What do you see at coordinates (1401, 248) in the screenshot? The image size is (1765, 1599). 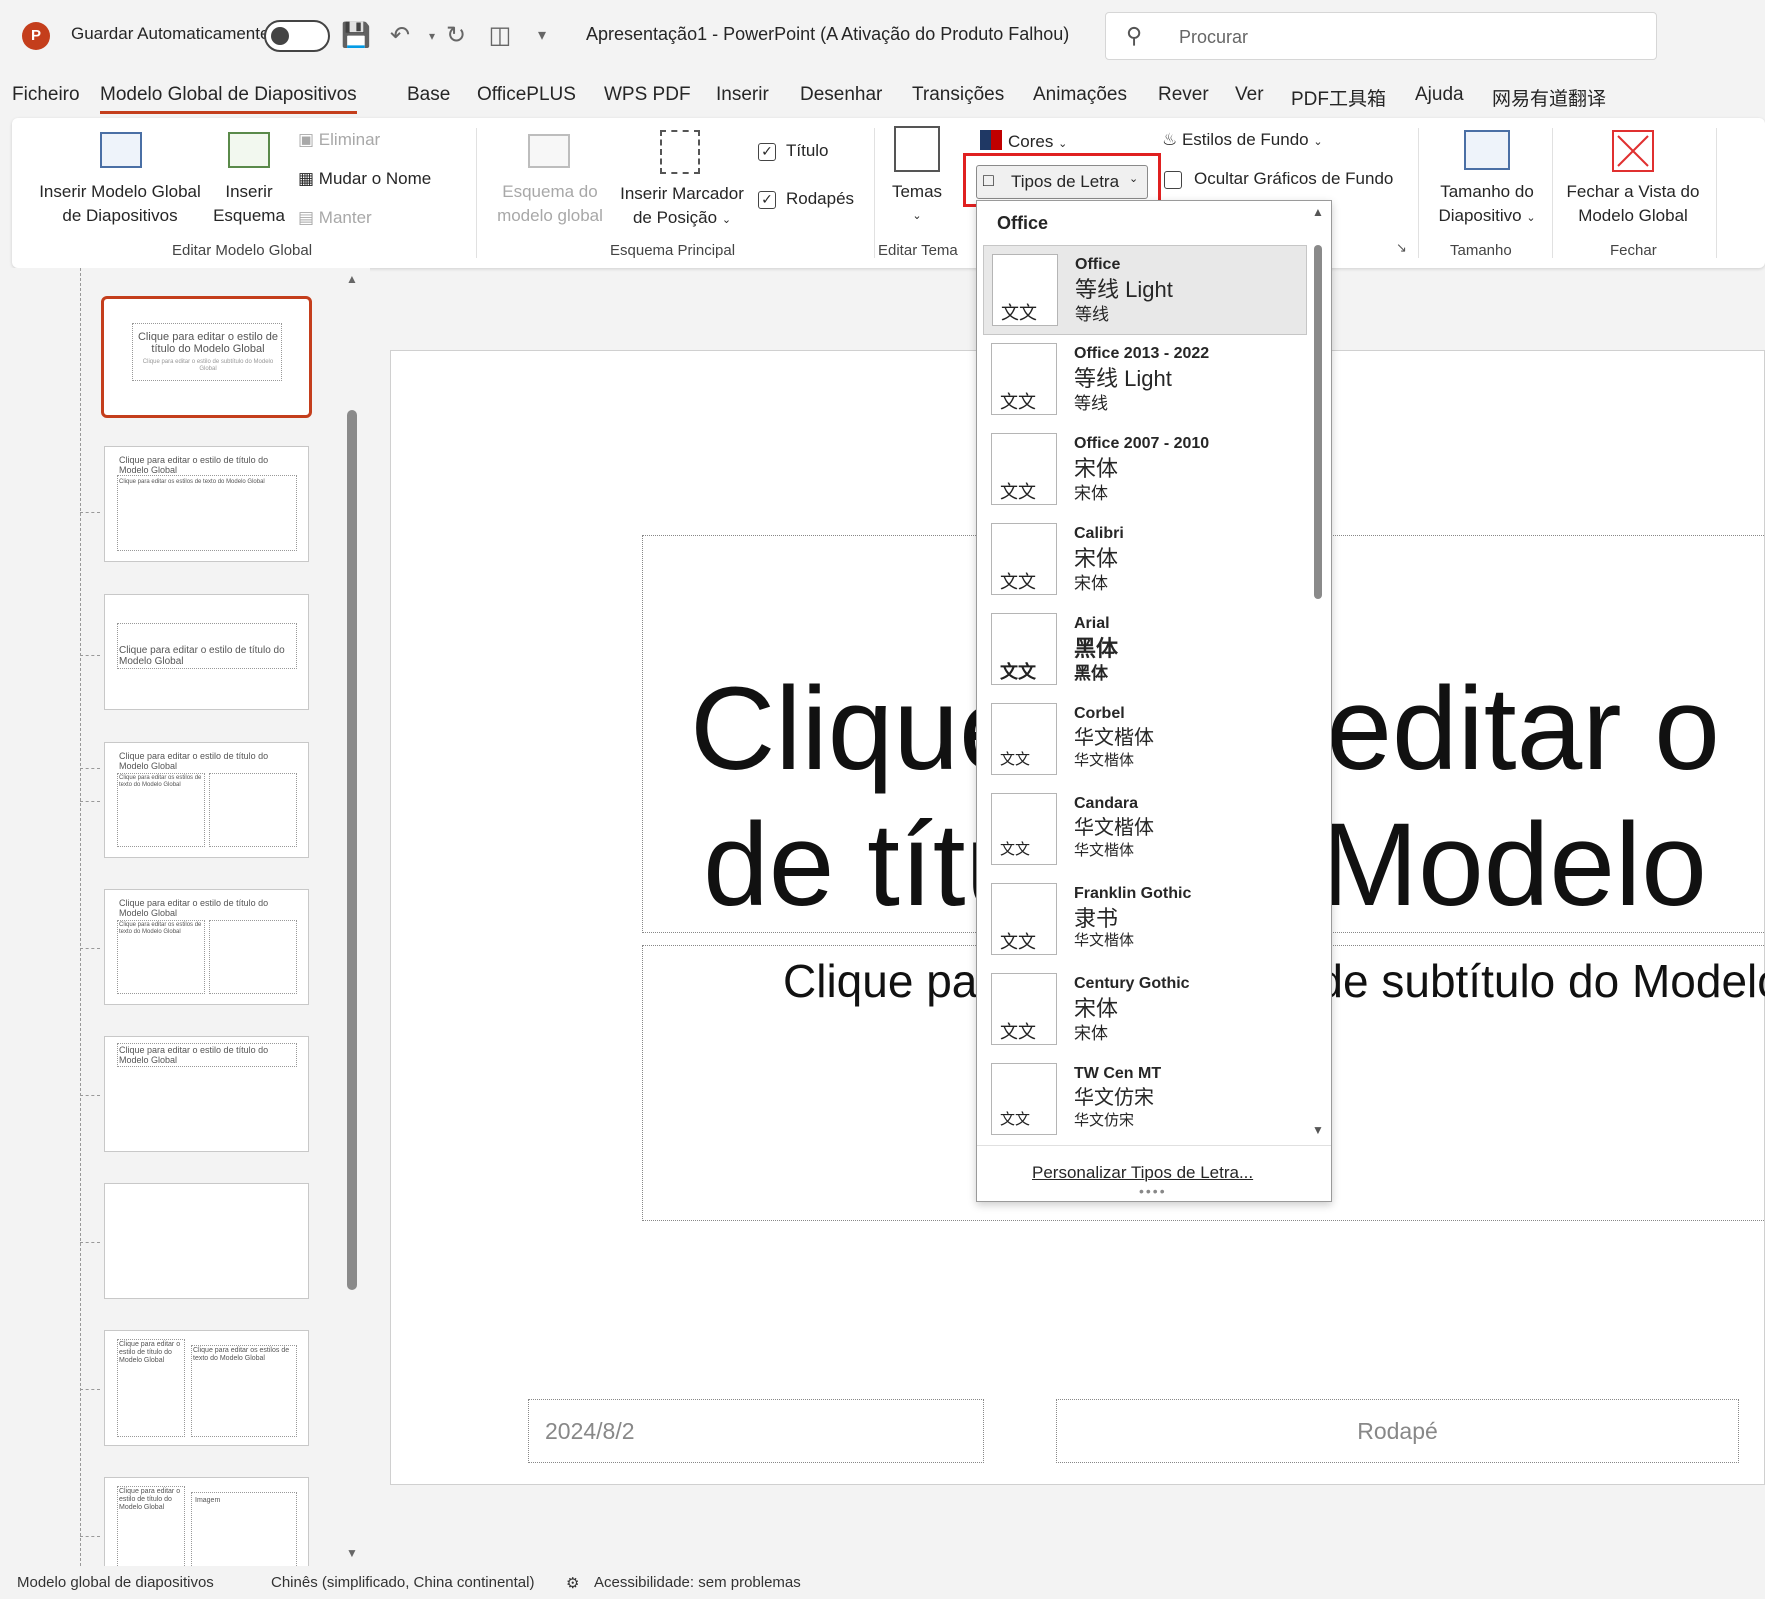 I see `dialog-launcher-icon: ↘` at bounding box center [1401, 248].